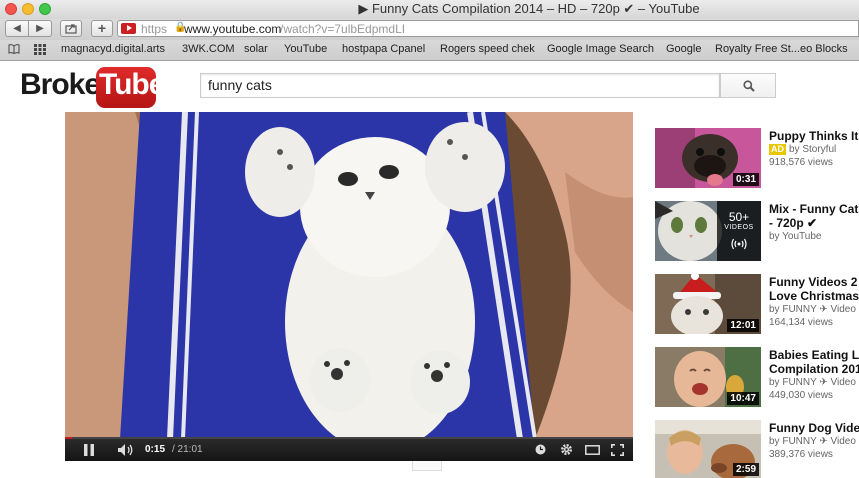 Image resolution: width=859 pixels, height=478 pixels. Describe the element at coordinates (683, 49) in the screenshot. I see `bookmark-item: Google` at that location.